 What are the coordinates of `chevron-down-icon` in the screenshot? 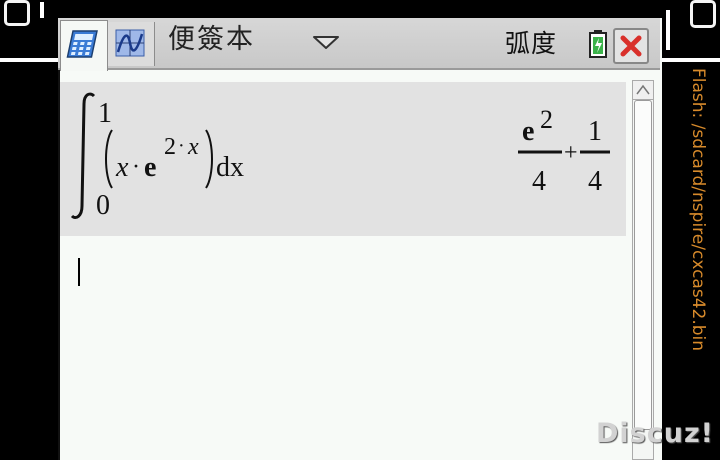 It's located at (326, 42).